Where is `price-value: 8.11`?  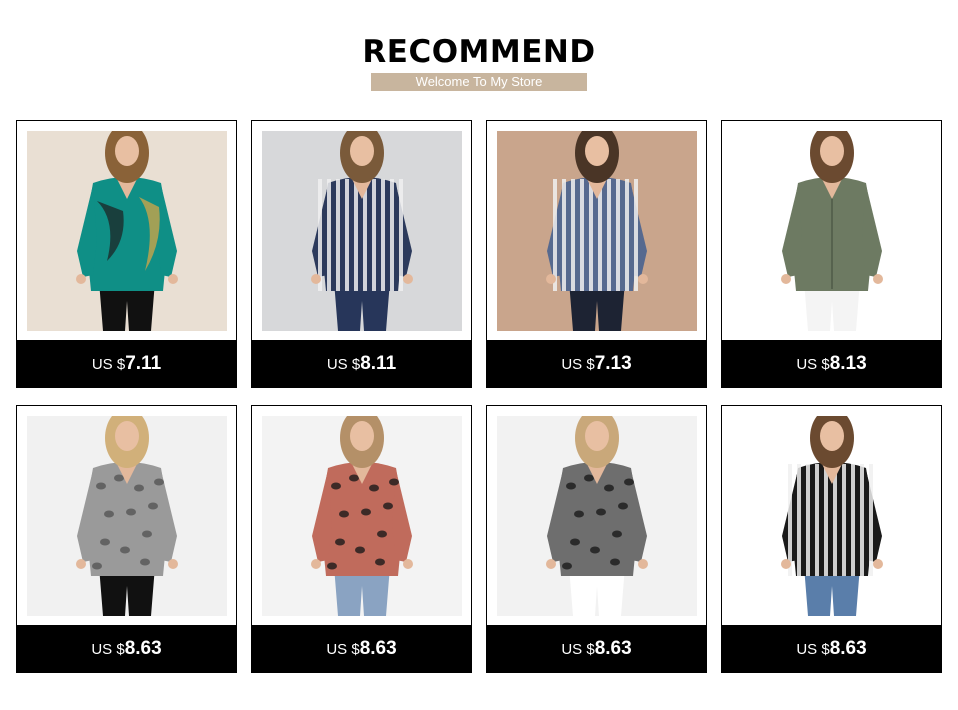 price-value: 8.11 is located at coordinates (378, 363).